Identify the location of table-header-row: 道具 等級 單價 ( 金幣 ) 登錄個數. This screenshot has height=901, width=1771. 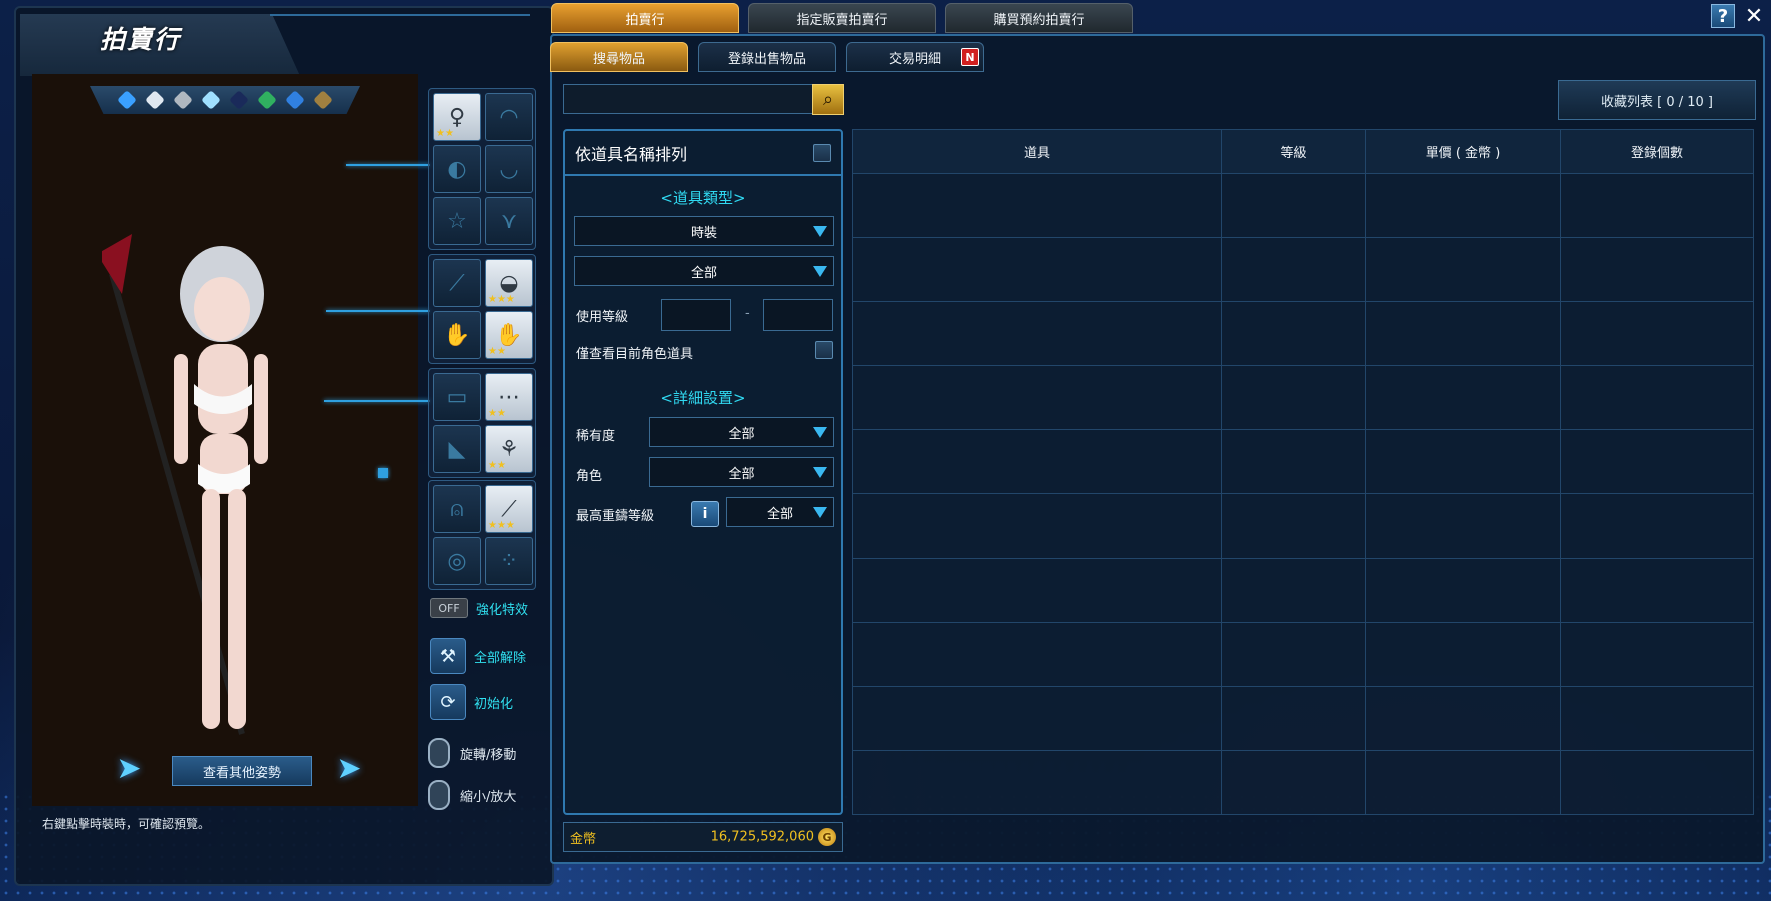
(1303, 151).